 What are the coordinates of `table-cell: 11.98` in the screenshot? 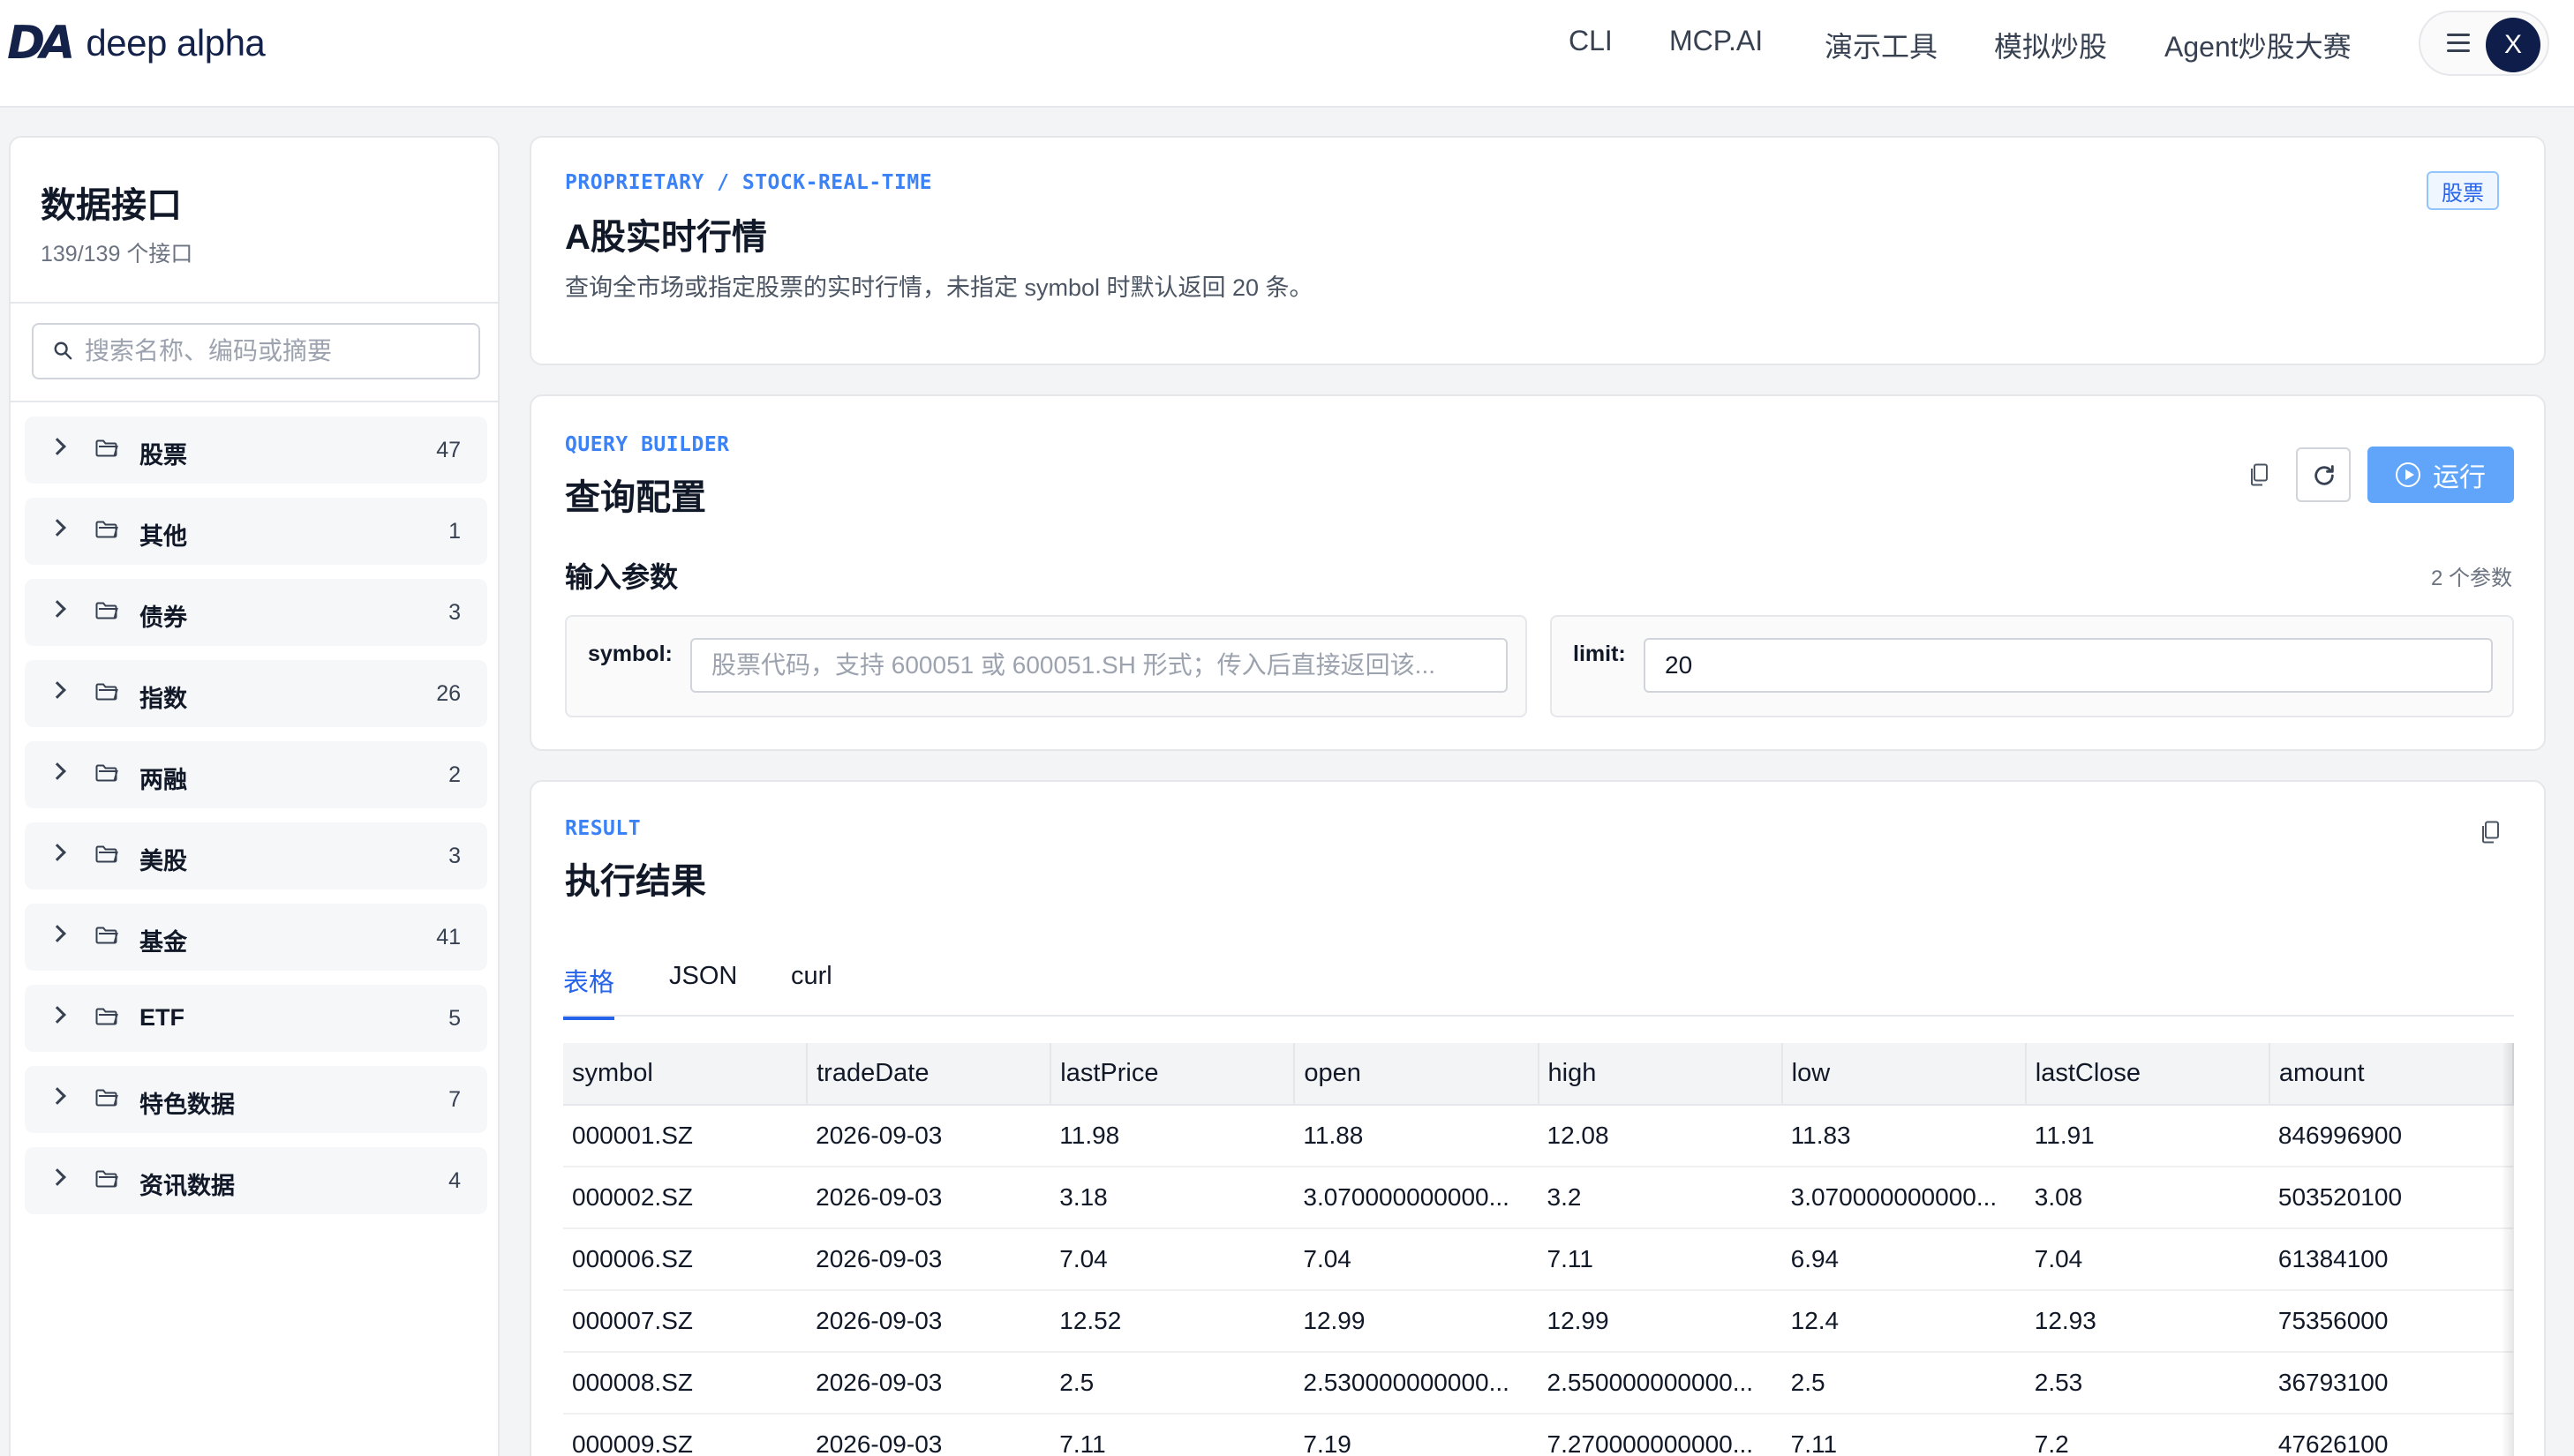 It's located at (1173, 1136).